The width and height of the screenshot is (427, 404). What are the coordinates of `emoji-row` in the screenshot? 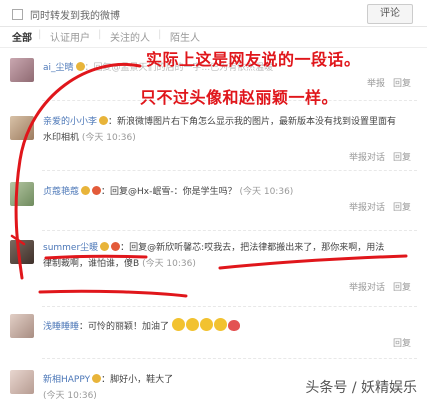 It's located at (205, 325).